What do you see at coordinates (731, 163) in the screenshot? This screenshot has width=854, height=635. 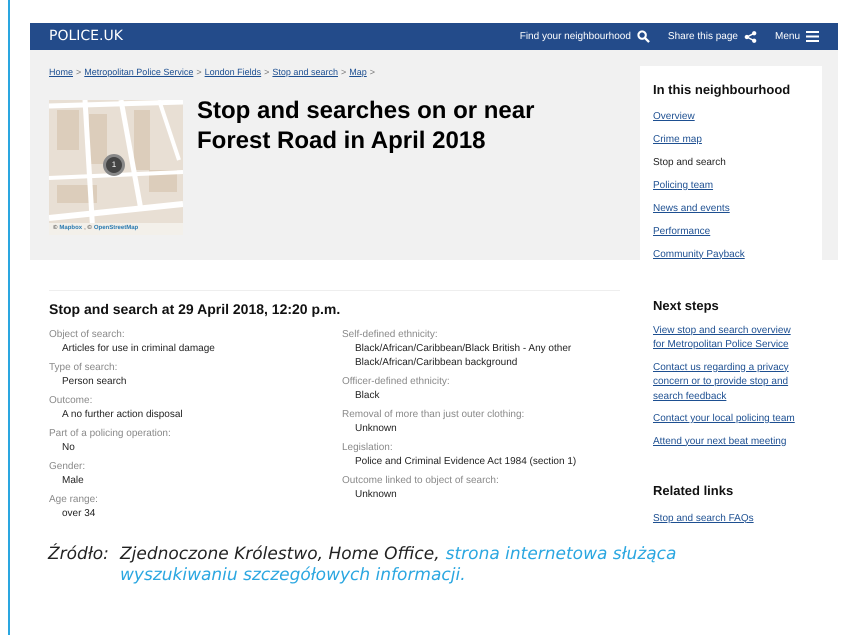 I see `sidebar-link: Stop and search` at bounding box center [731, 163].